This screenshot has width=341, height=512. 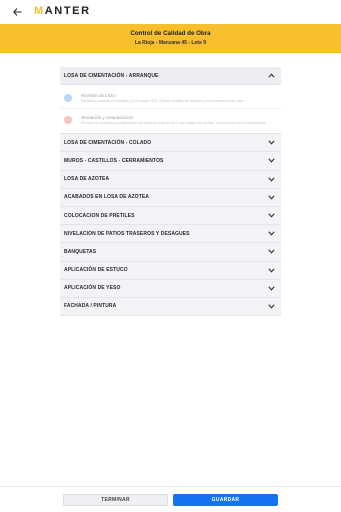 What do you see at coordinates (170, 179) in the screenshot?
I see `section-losa-azotea: LOSA DE AZOTEA` at bounding box center [170, 179].